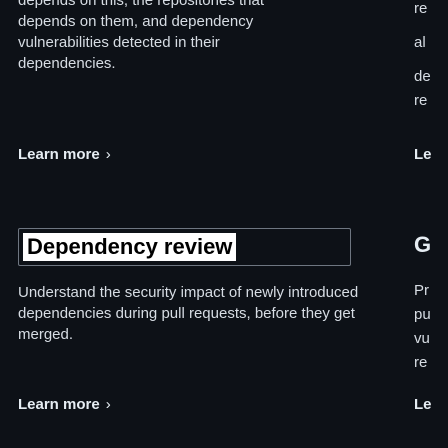 This screenshot has height=448, width=448. What do you see at coordinates (119, 42) in the screenshot?
I see `description-line: vulnerabilities detected in their` at bounding box center [119, 42].